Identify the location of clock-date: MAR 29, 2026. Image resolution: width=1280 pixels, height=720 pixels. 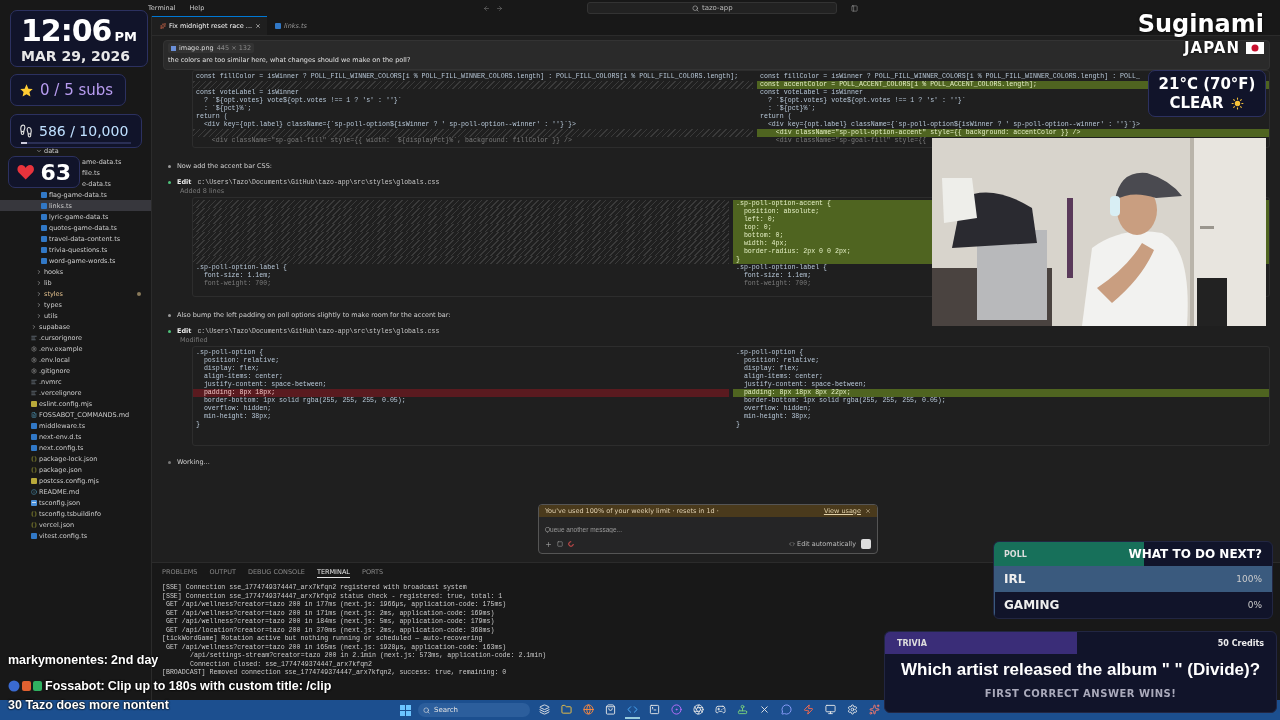
(76, 56).